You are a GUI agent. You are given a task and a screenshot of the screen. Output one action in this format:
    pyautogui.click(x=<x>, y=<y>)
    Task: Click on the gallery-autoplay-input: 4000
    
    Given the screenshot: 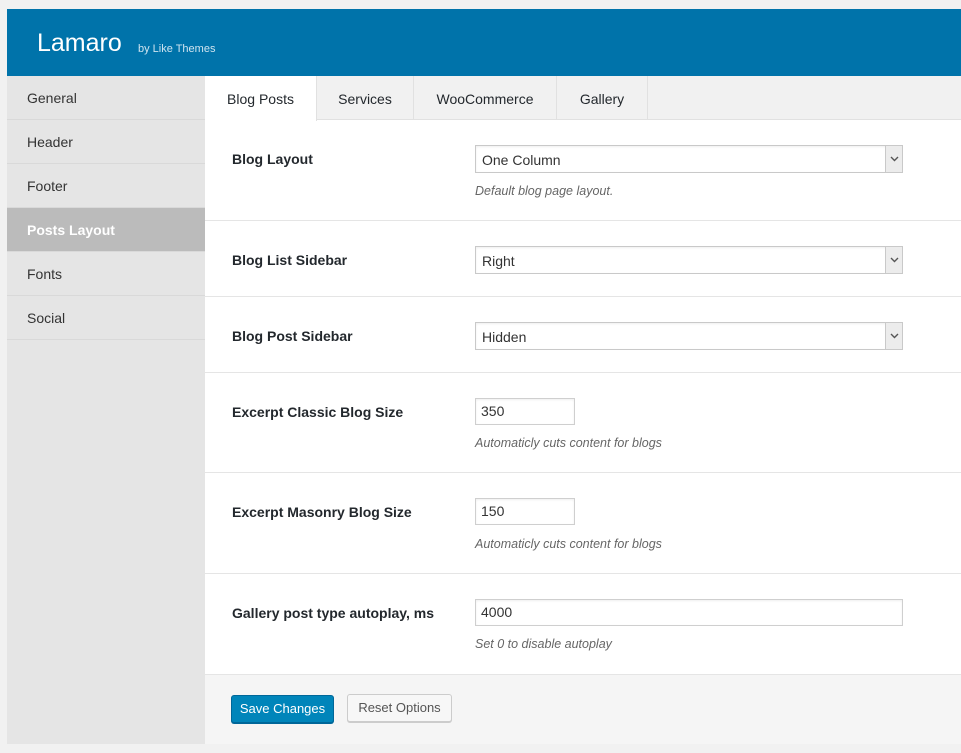 What is the action you would take?
    pyautogui.click(x=689, y=612)
    